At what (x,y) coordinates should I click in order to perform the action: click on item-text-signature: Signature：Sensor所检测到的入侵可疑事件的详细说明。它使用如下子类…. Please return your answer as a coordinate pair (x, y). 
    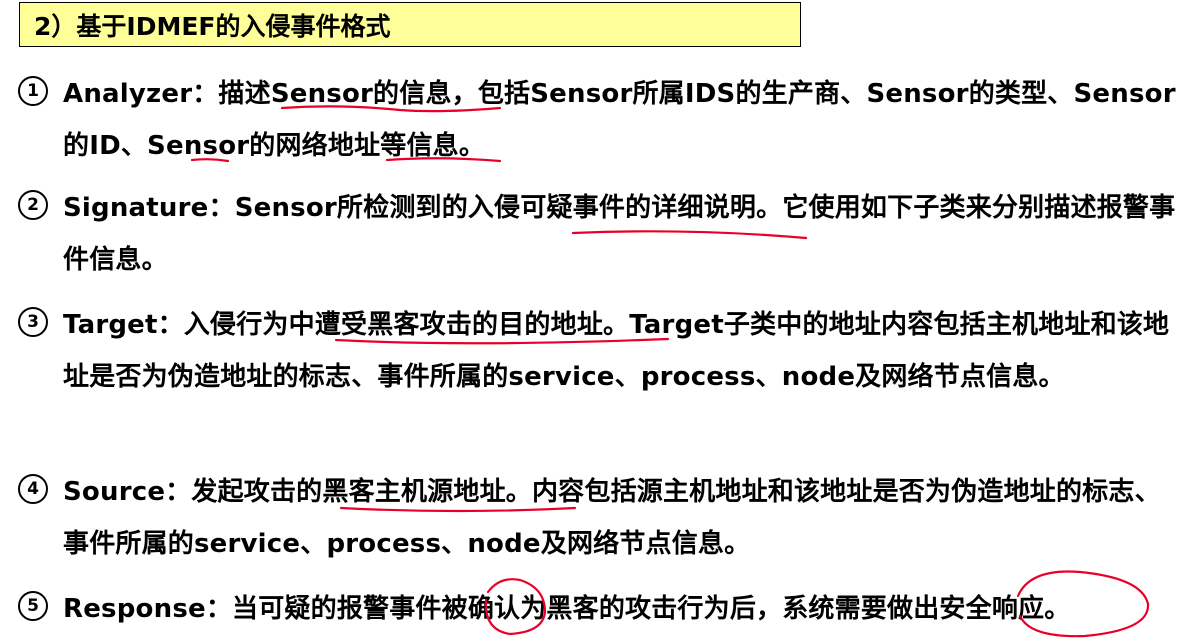
    Looking at the image, I should click on (619, 234).